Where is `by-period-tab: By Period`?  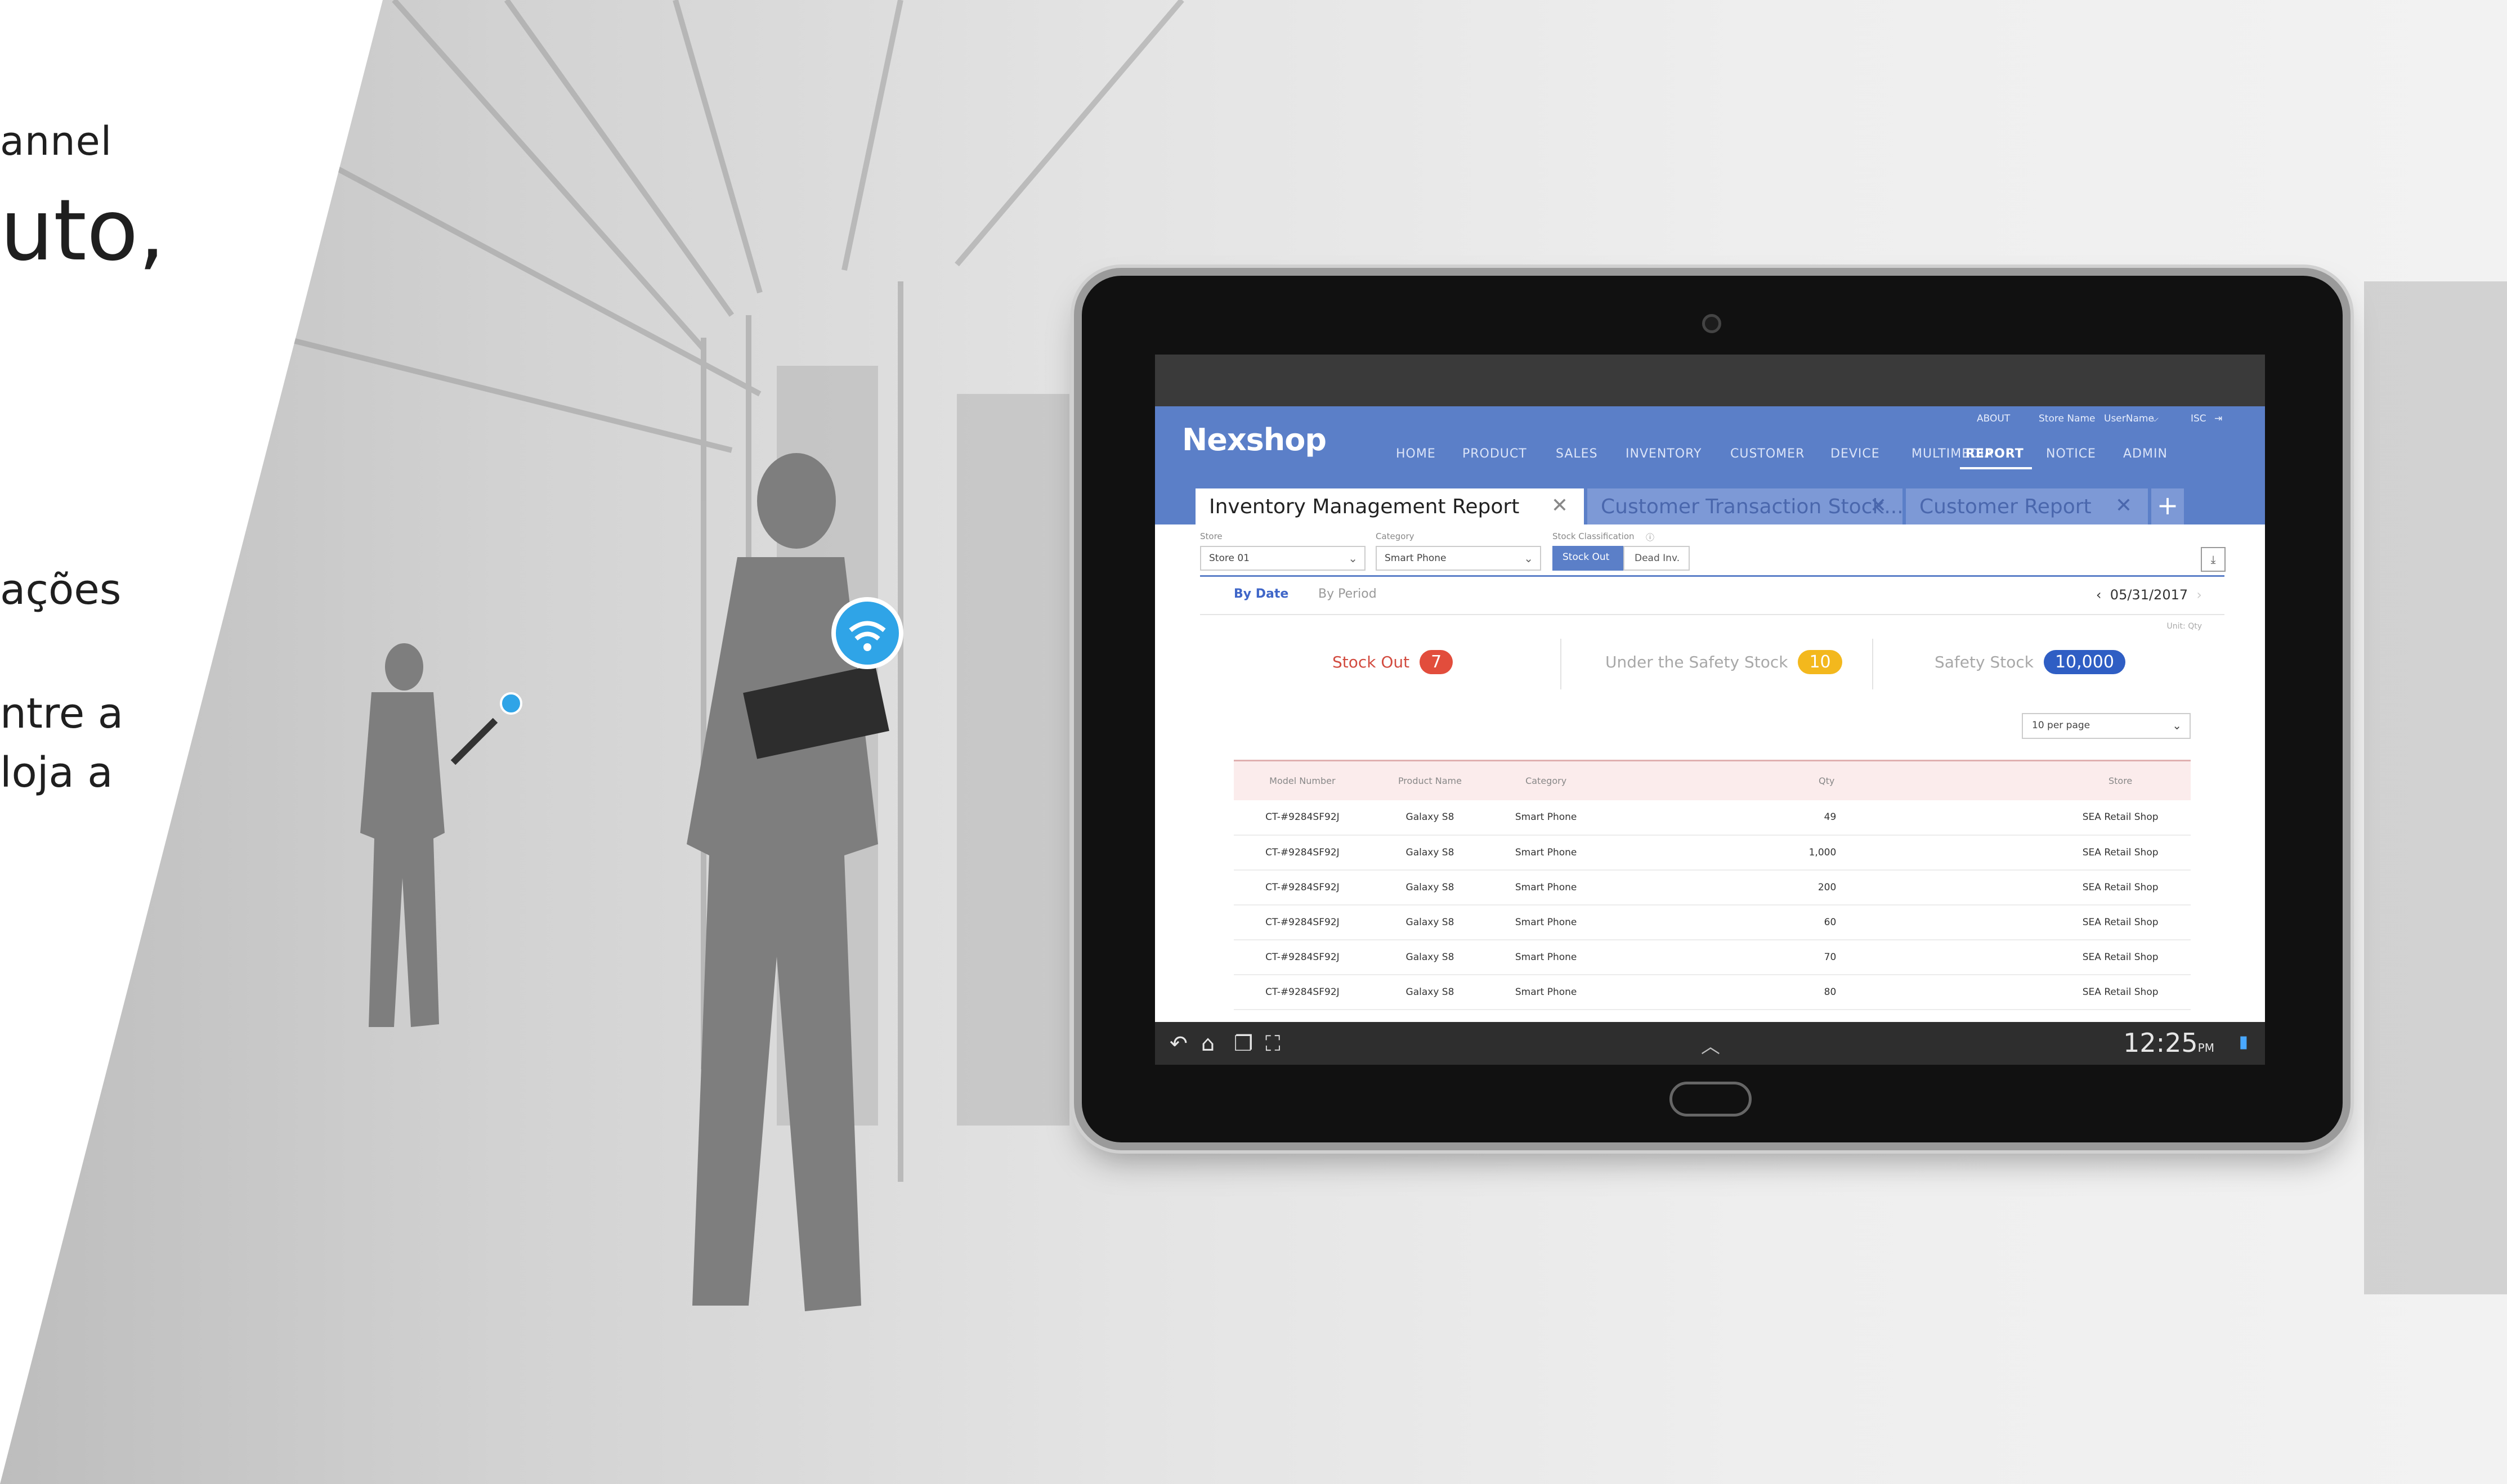
by-period-tab: By Period is located at coordinates (1348, 594).